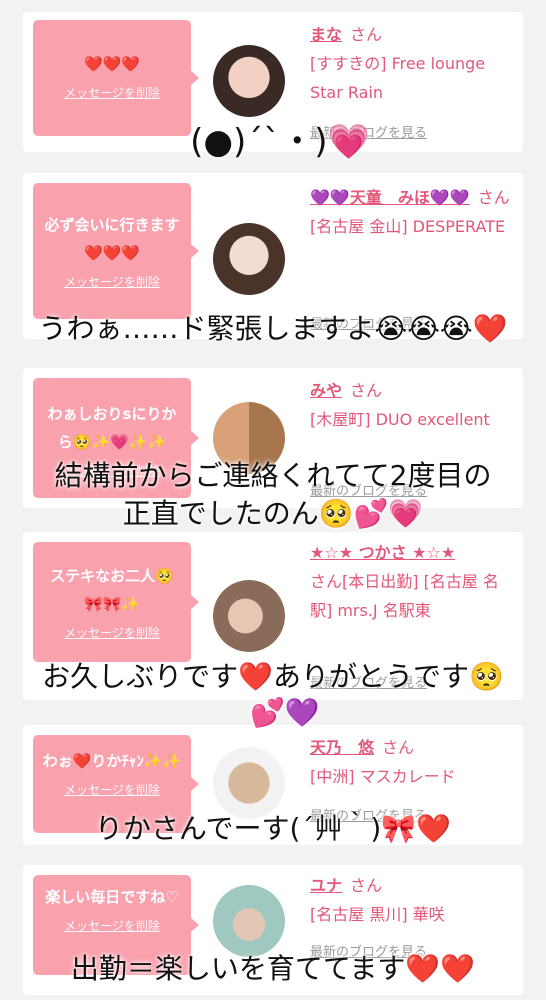 Image resolution: width=546 pixels, height=1000 pixels. What do you see at coordinates (390, 197) in the screenshot?
I see `profile-name: 💜💜天童 みほ💜💜` at bounding box center [390, 197].